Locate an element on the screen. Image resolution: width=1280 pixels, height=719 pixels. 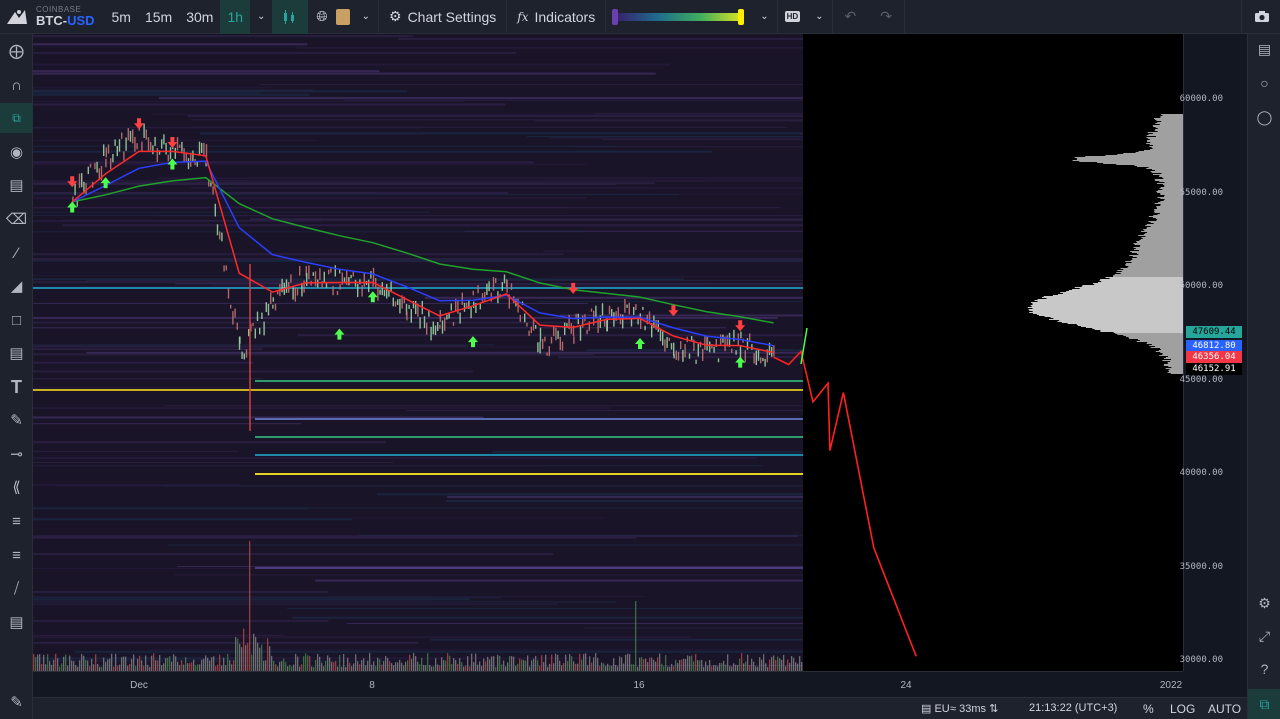
edit-tool: ✎ is located at coordinates (16, 702).